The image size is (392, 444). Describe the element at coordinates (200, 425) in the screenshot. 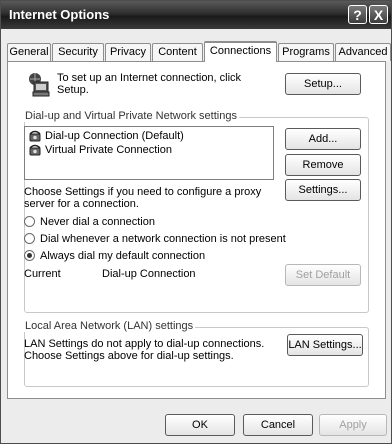

I see `ok-button: OK` at that location.